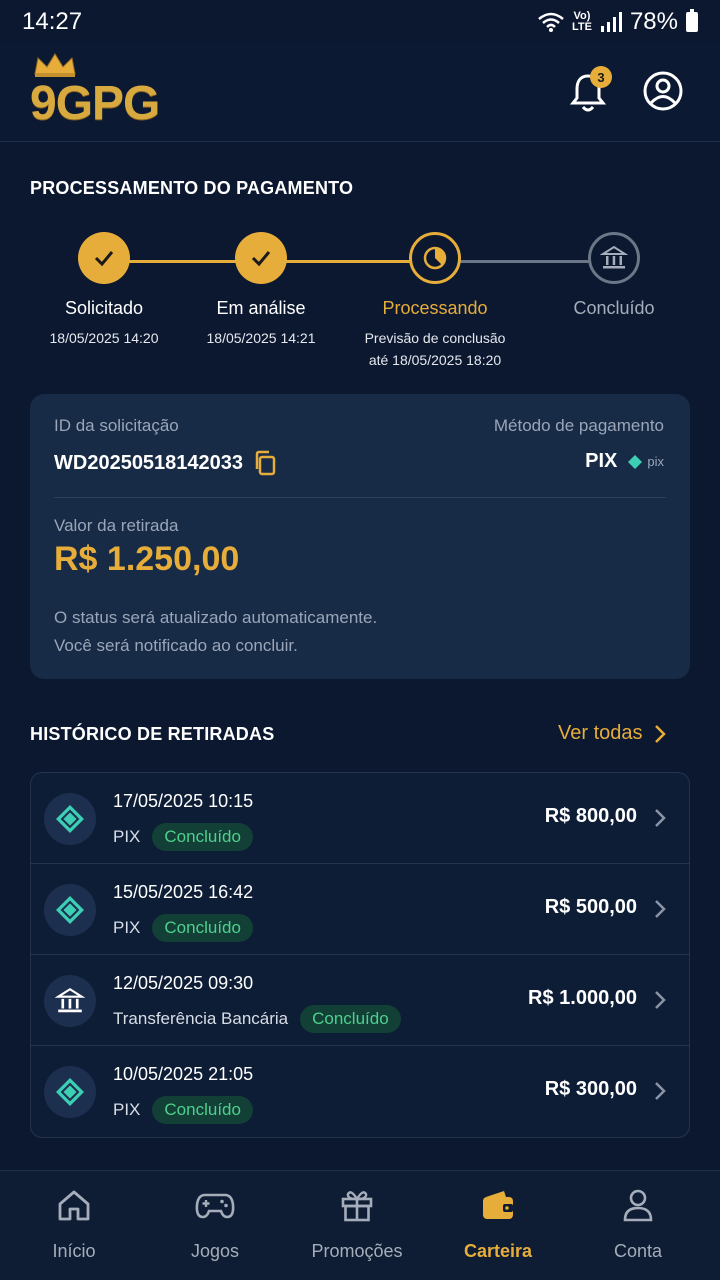  Describe the element at coordinates (692, 20) in the screenshot. I see `battery-icon` at that location.